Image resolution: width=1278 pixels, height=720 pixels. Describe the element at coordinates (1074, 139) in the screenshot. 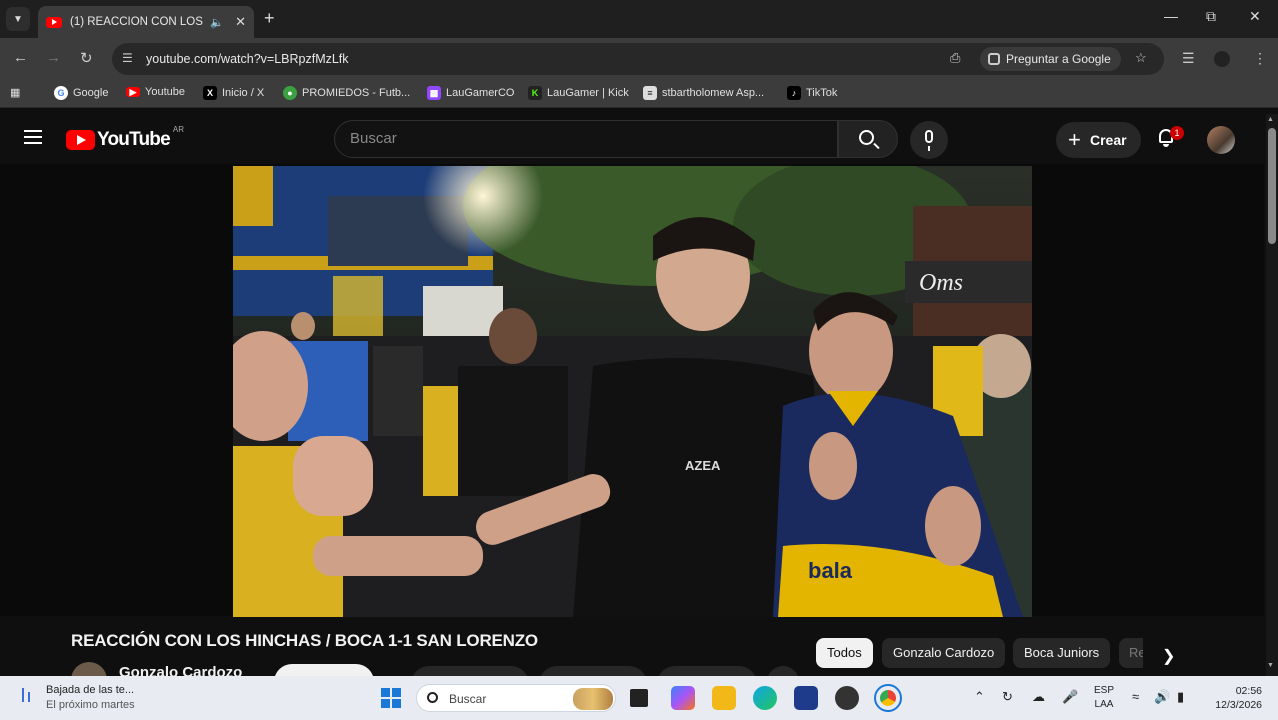

I see `plus-icon: +` at that location.